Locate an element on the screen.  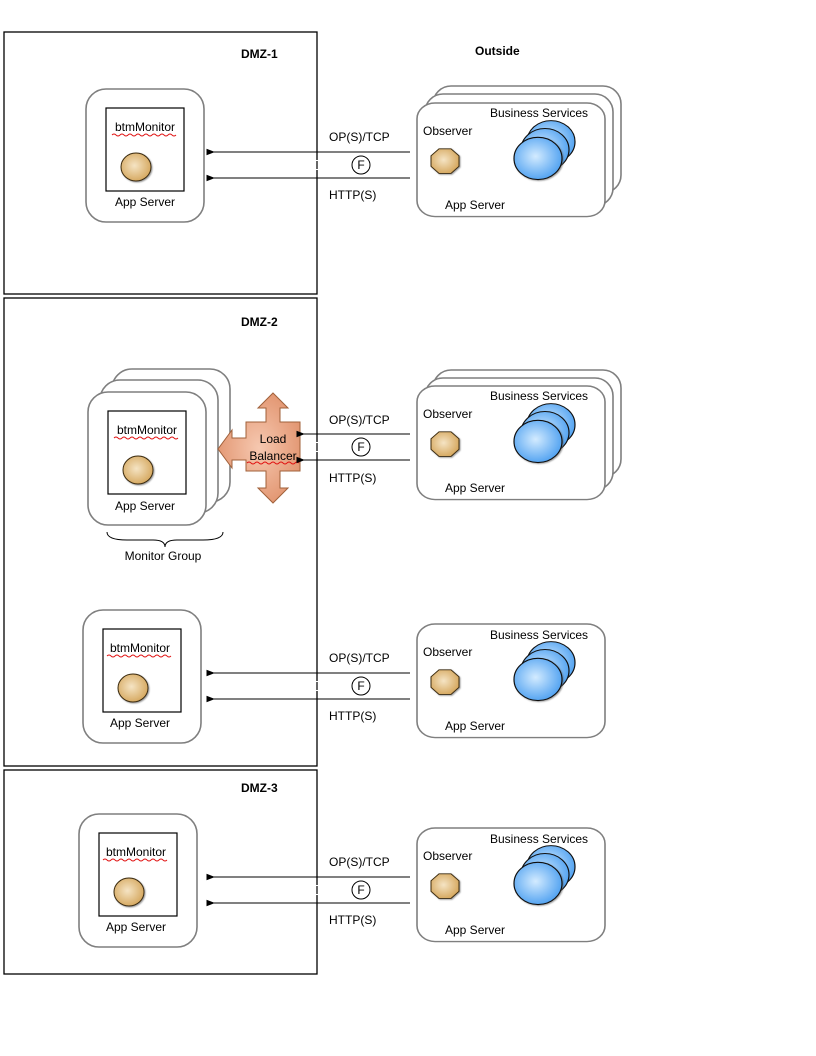
monitor-app-server-1: btmMonitor App Server is located at coordinates (145, 155).